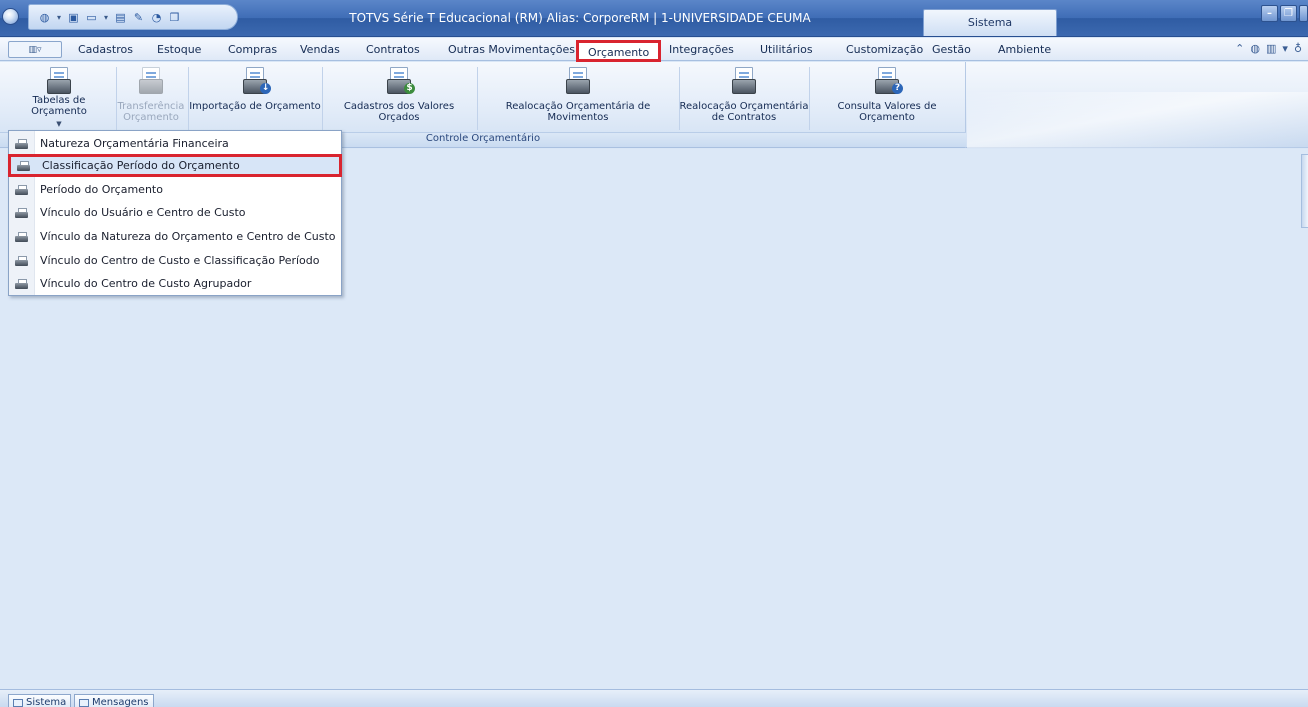  Describe the element at coordinates (151, 106) in the screenshot. I see `button-label: Transferência` at that location.